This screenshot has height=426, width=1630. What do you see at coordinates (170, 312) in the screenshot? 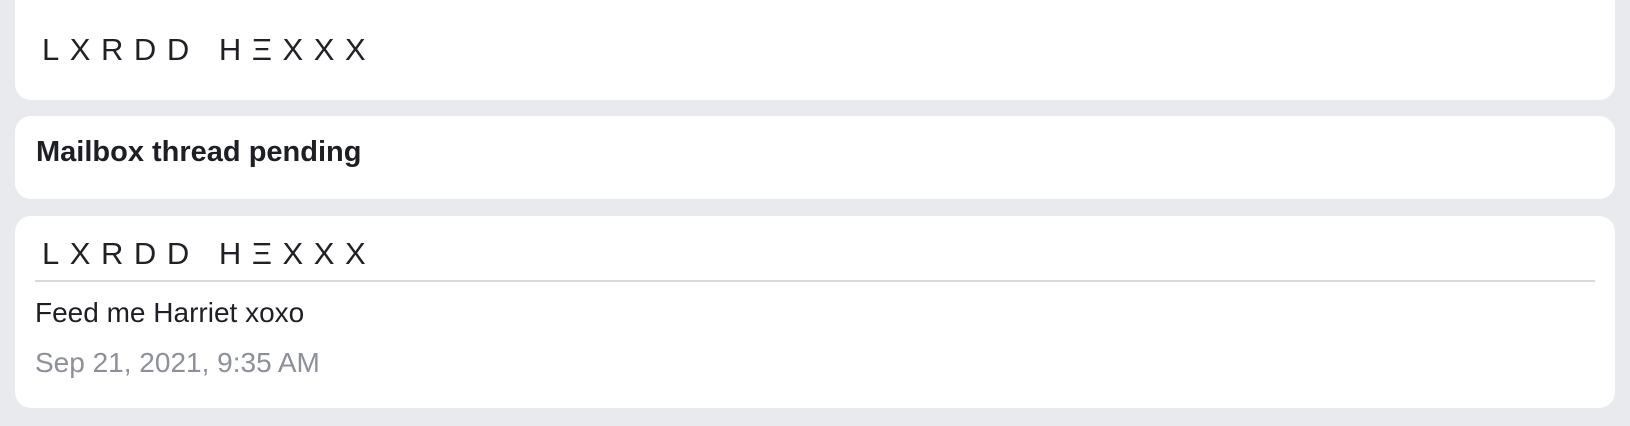
I see `message-body: Feed me Harriet xoxo` at bounding box center [170, 312].